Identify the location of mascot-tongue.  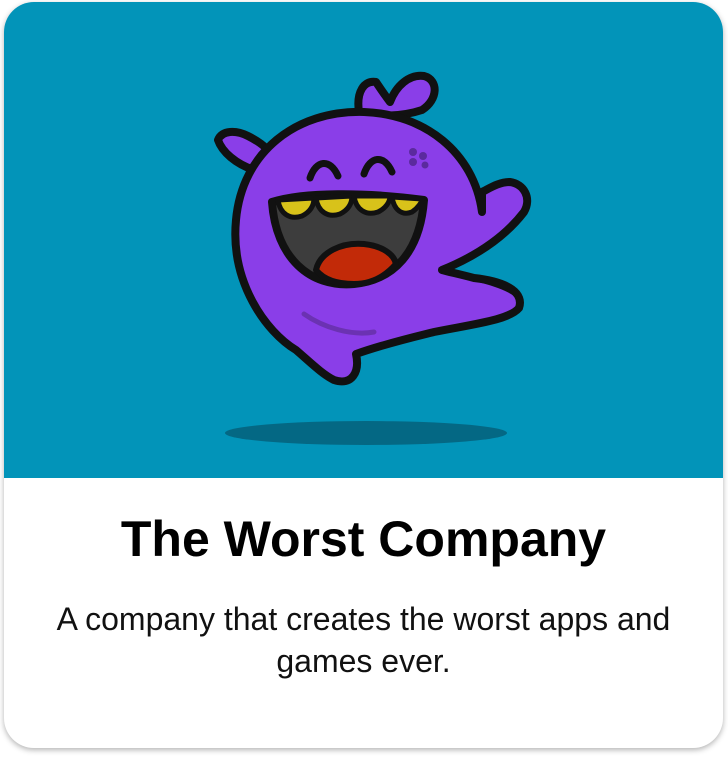
(356, 263).